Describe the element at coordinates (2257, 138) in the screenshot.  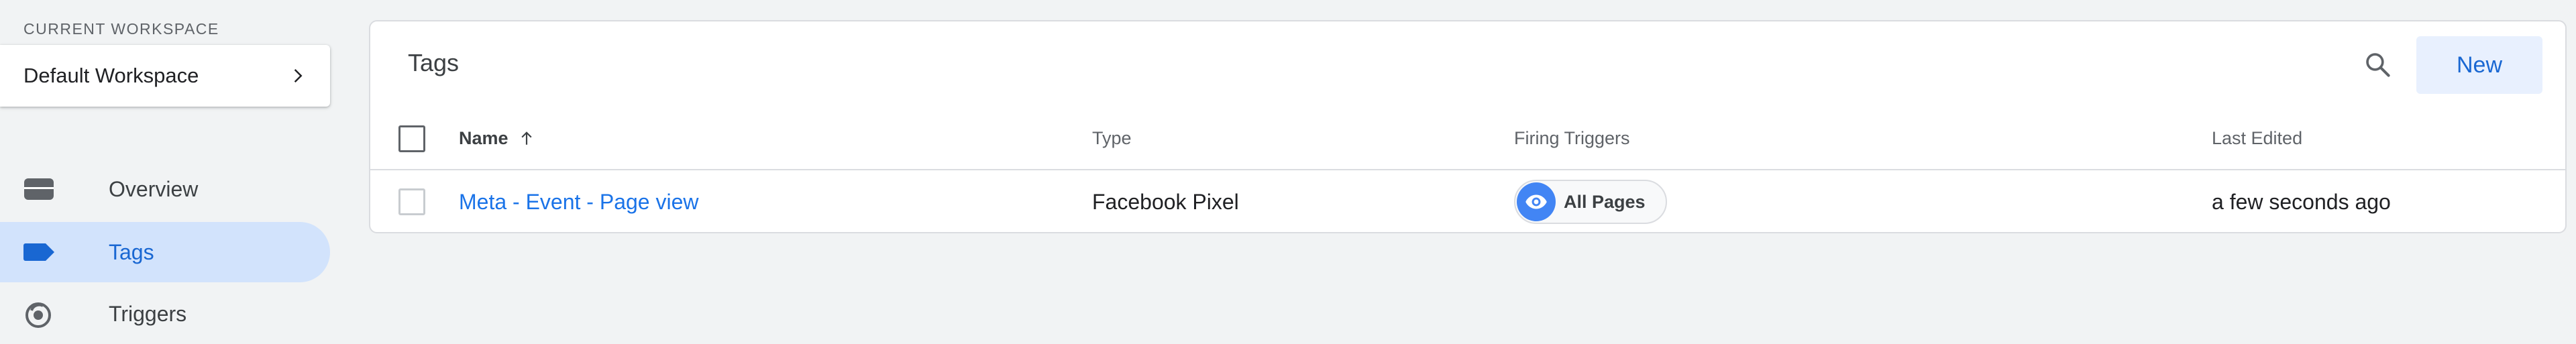
I see `column-header-last-edited: Last Edited` at that location.